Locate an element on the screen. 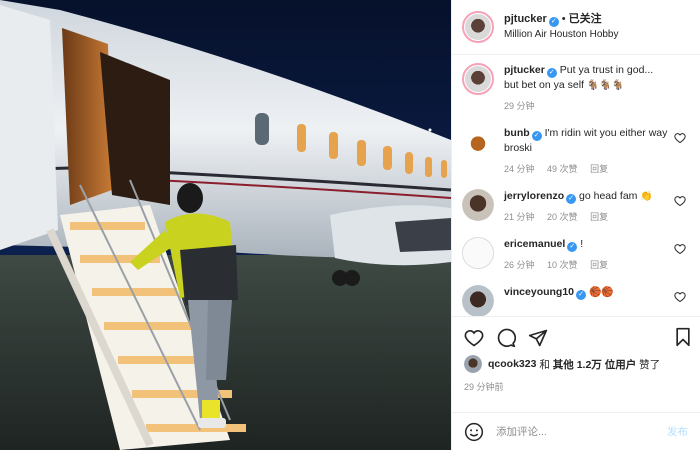  comment-username: bunb is located at coordinates (517, 133).